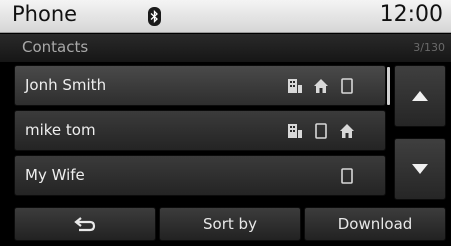  I want to click on contact-name: mike tom, so click(60, 130).